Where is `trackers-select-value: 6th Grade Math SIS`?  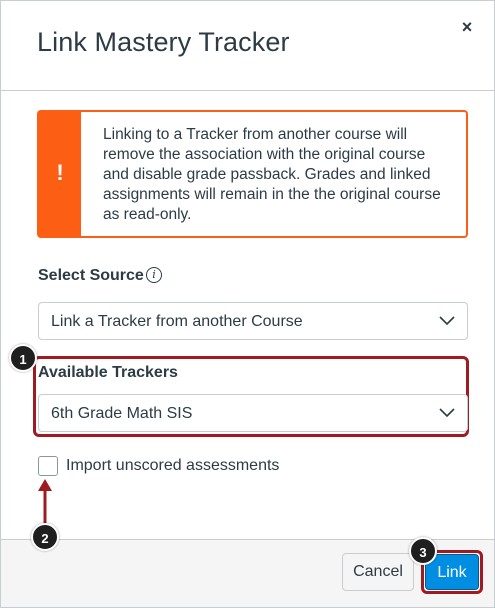 trackers-select-value: 6th Grade Math SIS is located at coordinates (122, 413).